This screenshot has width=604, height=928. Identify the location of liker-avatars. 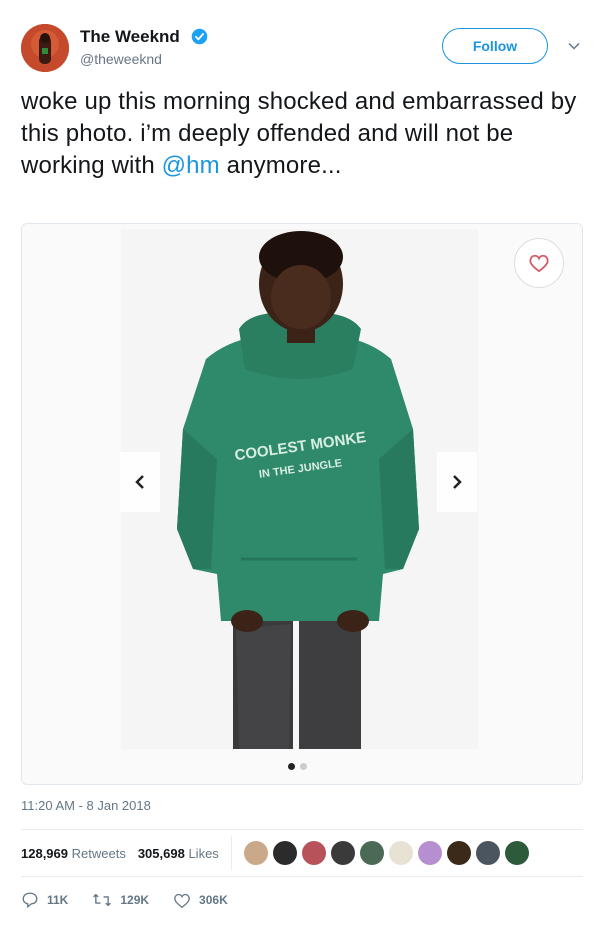
(386, 853).